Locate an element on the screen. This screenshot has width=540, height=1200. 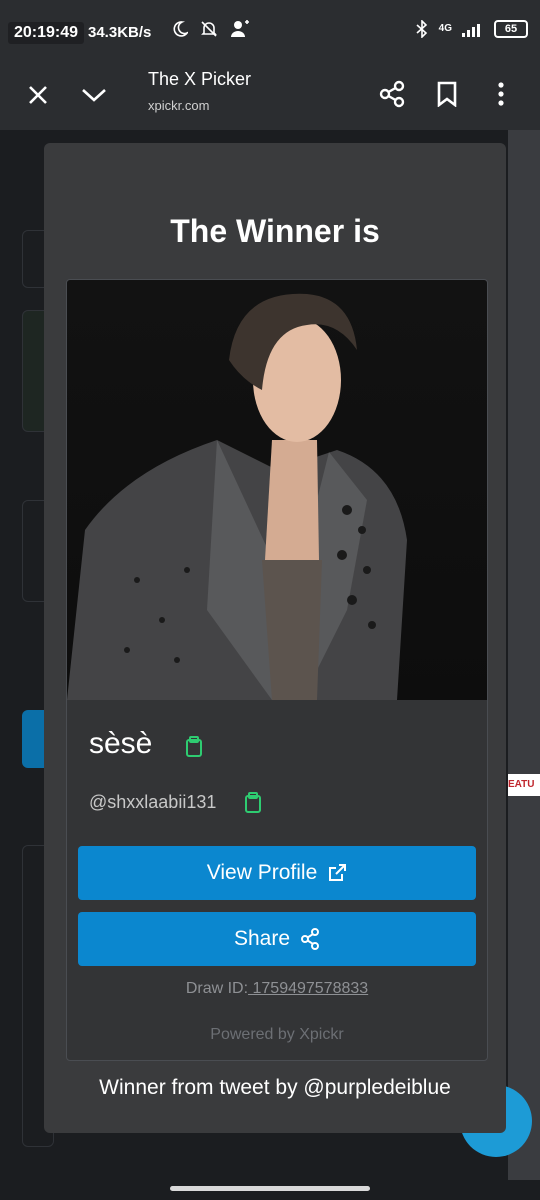
bookmark-icon is located at coordinates (447, 94).